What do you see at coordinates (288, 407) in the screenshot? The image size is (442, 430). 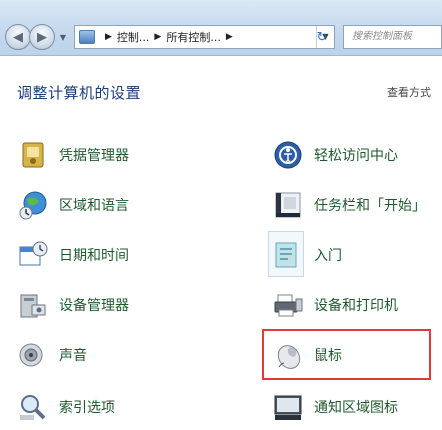 I see `notification-area-icon` at bounding box center [288, 407].